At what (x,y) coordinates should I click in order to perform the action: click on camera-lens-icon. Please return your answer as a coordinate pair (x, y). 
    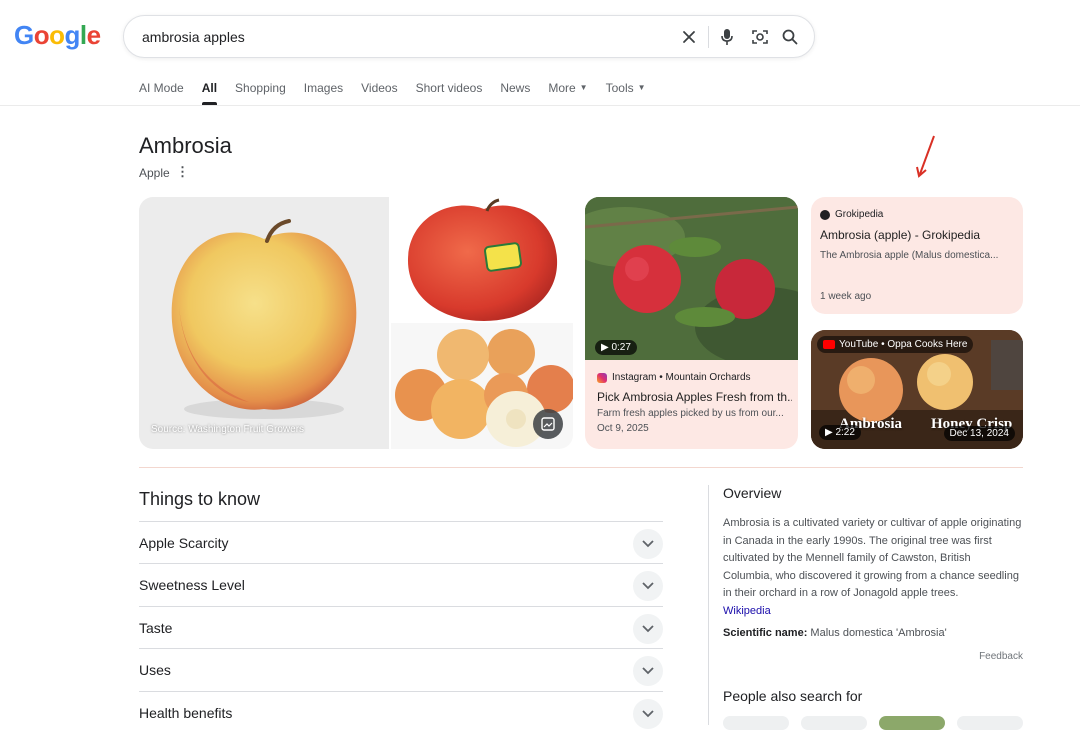
    Looking at the image, I should click on (760, 37).